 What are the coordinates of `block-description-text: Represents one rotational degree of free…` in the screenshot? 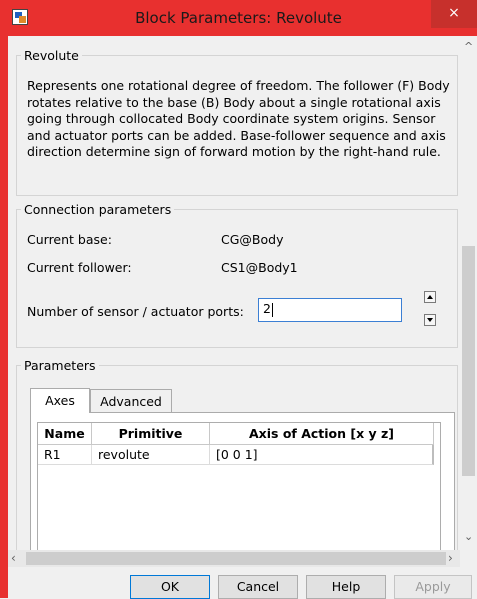 It's located at (238, 118).